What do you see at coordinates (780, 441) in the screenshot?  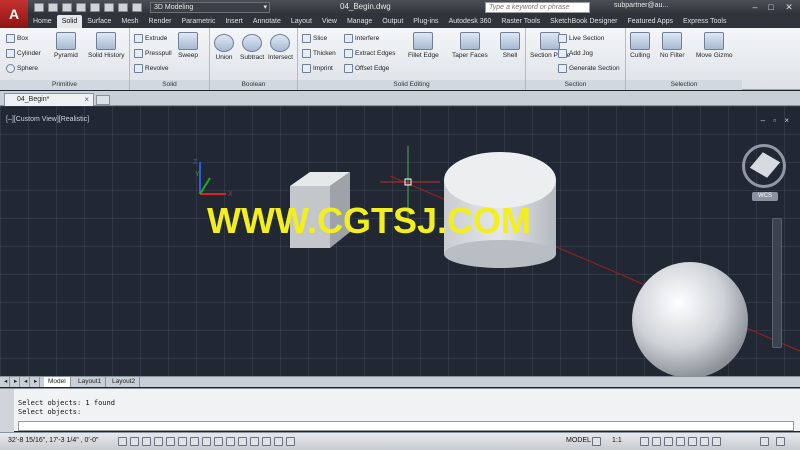 I see `clean-screen-toggle-icon` at bounding box center [780, 441].